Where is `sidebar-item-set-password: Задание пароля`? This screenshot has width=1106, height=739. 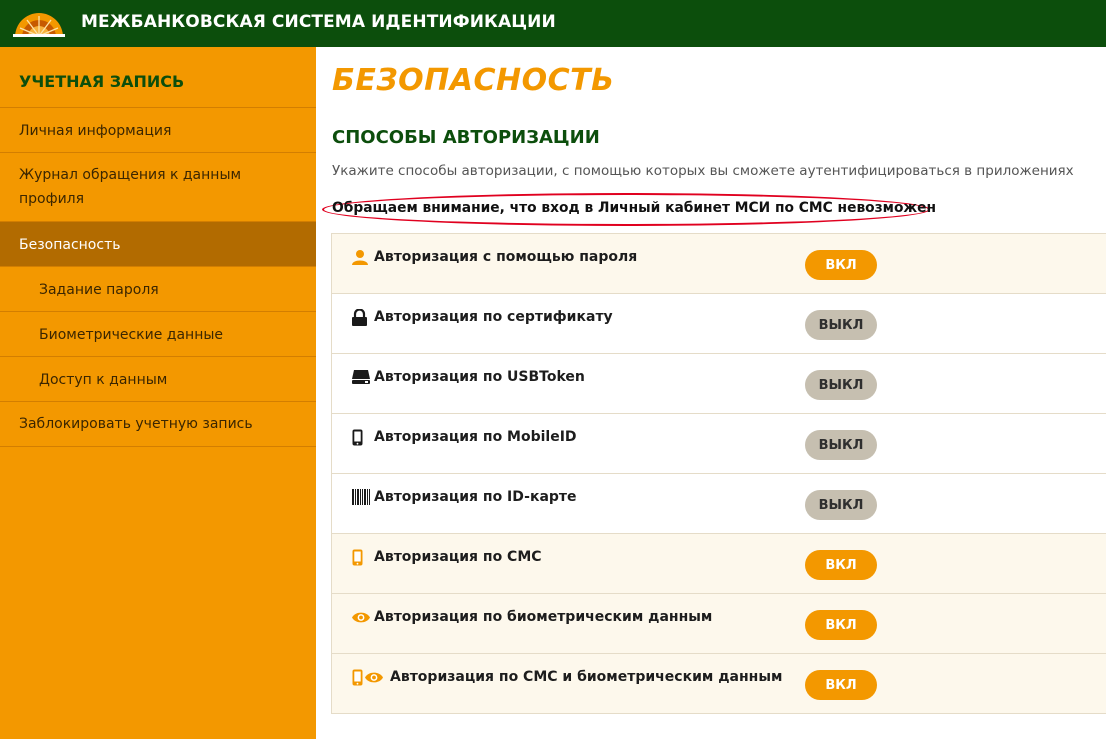
sidebar-item-set-password: Задание пароля is located at coordinates (158, 289).